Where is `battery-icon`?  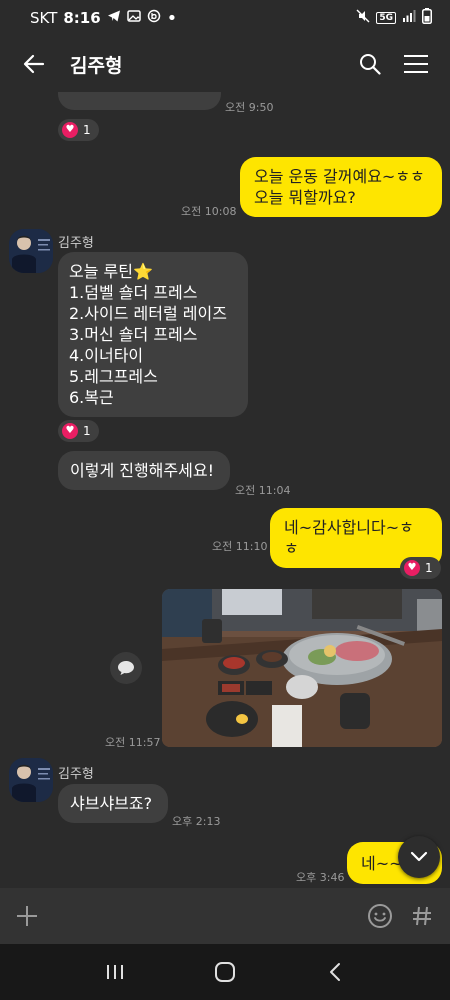 battery-icon is located at coordinates (427, 18).